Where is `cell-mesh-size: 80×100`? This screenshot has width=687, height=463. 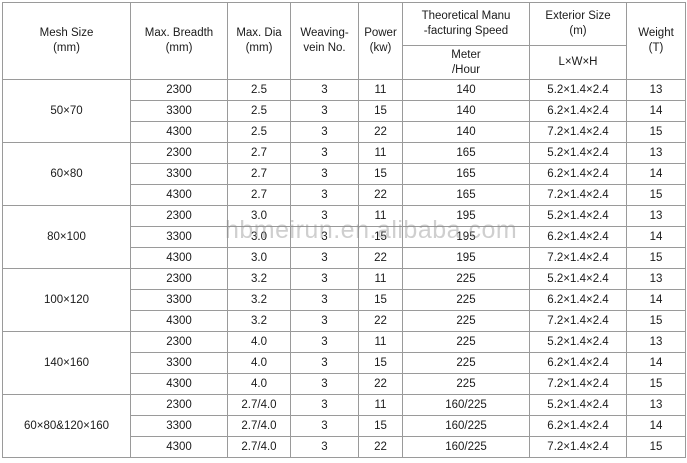 cell-mesh-size: 80×100 is located at coordinates (66, 237).